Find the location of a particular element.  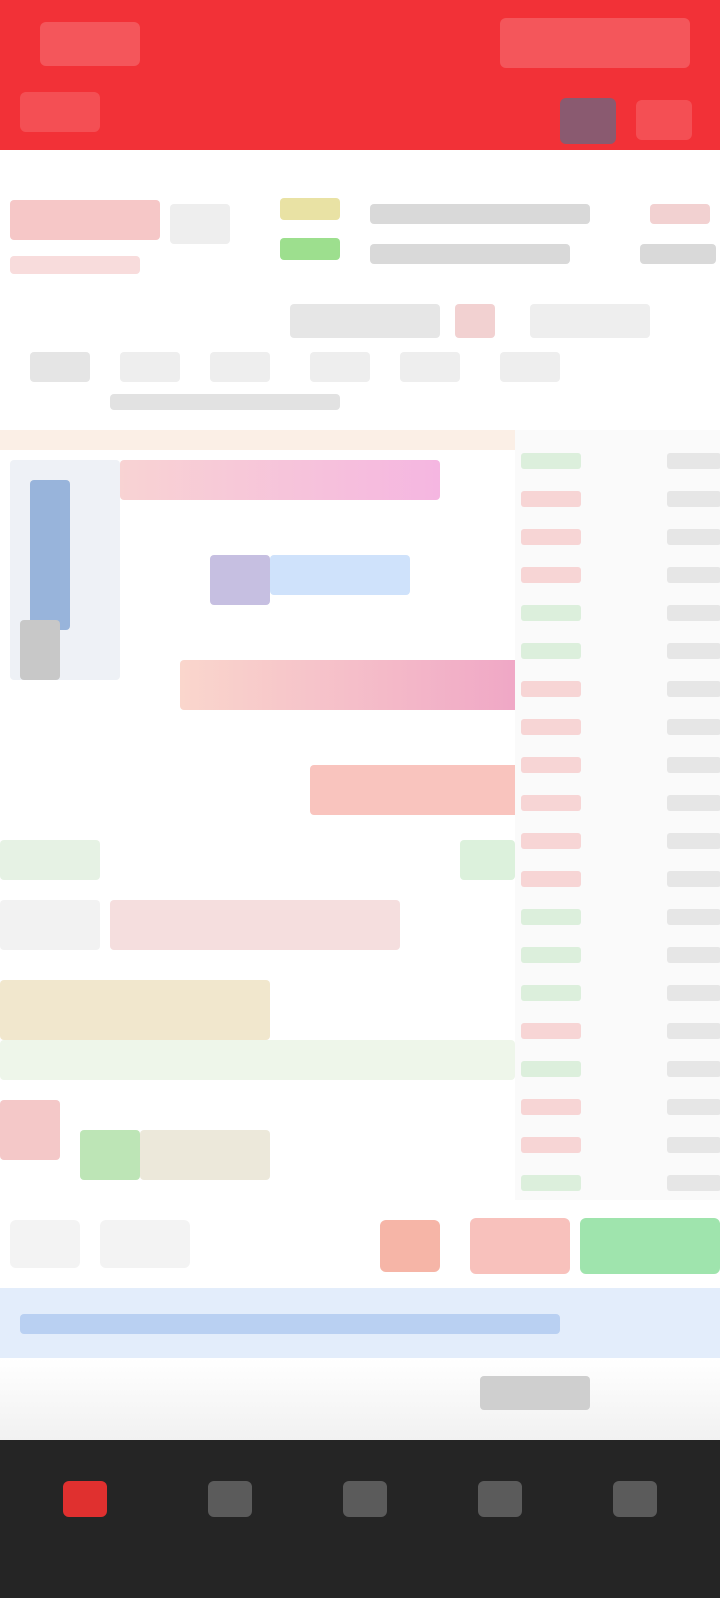

chart-toolbar is located at coordinates (360, 355).